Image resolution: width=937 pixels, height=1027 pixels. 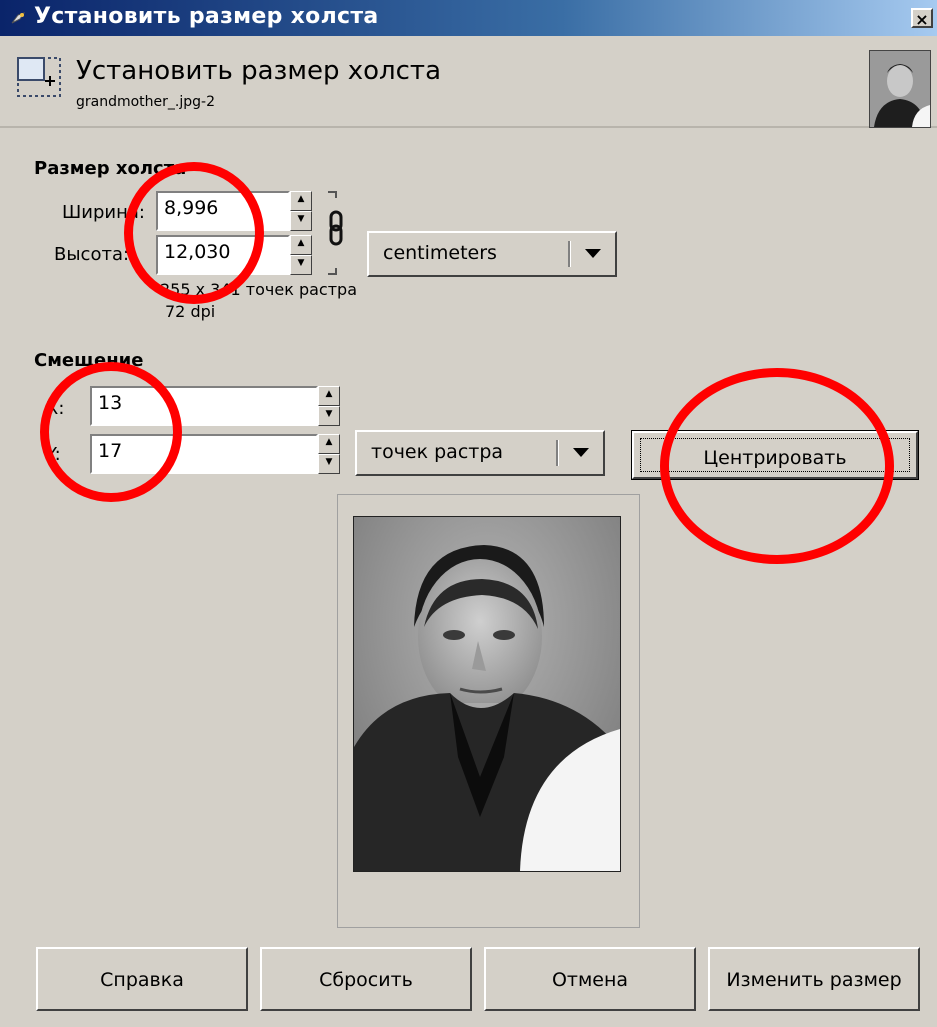 I want to click on height-input: 12,030, so click(x=223, y=255).